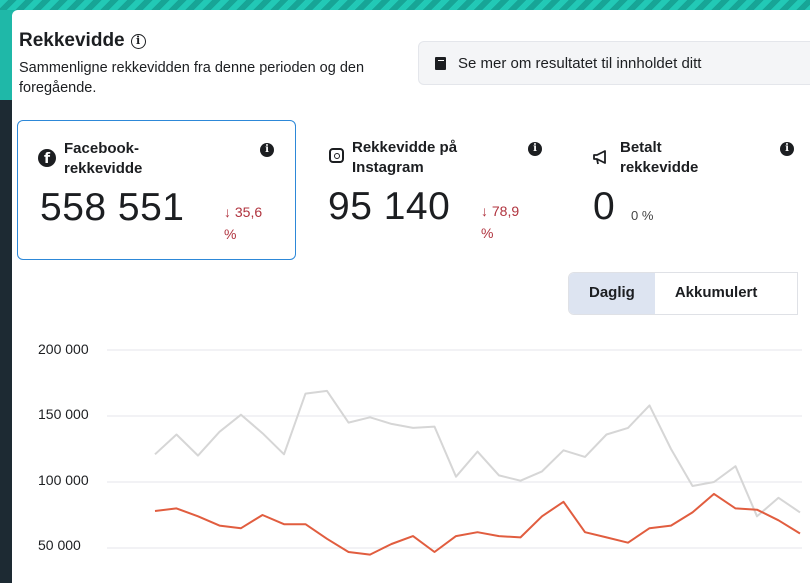 This screenshot has height=583, width=810. Describe the element at coordinates (405, 5) in the screenshot. I see `decorative-frame-top` at that location.